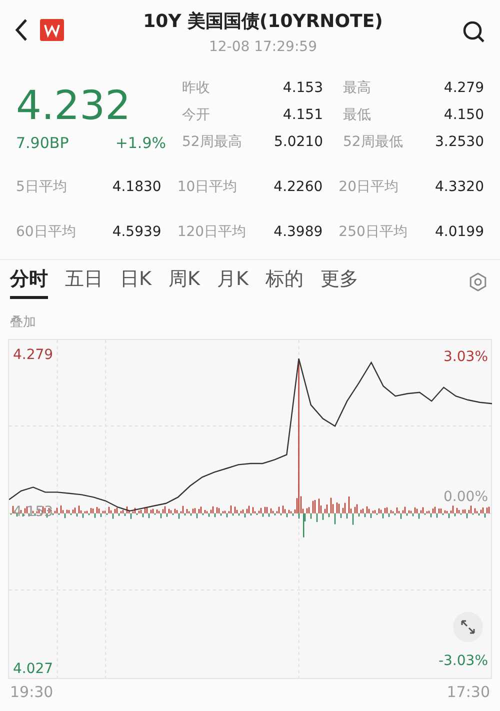 This screenshot has height=711, width=500. I want to click on chart-tab: 月K, so click(232, 282).